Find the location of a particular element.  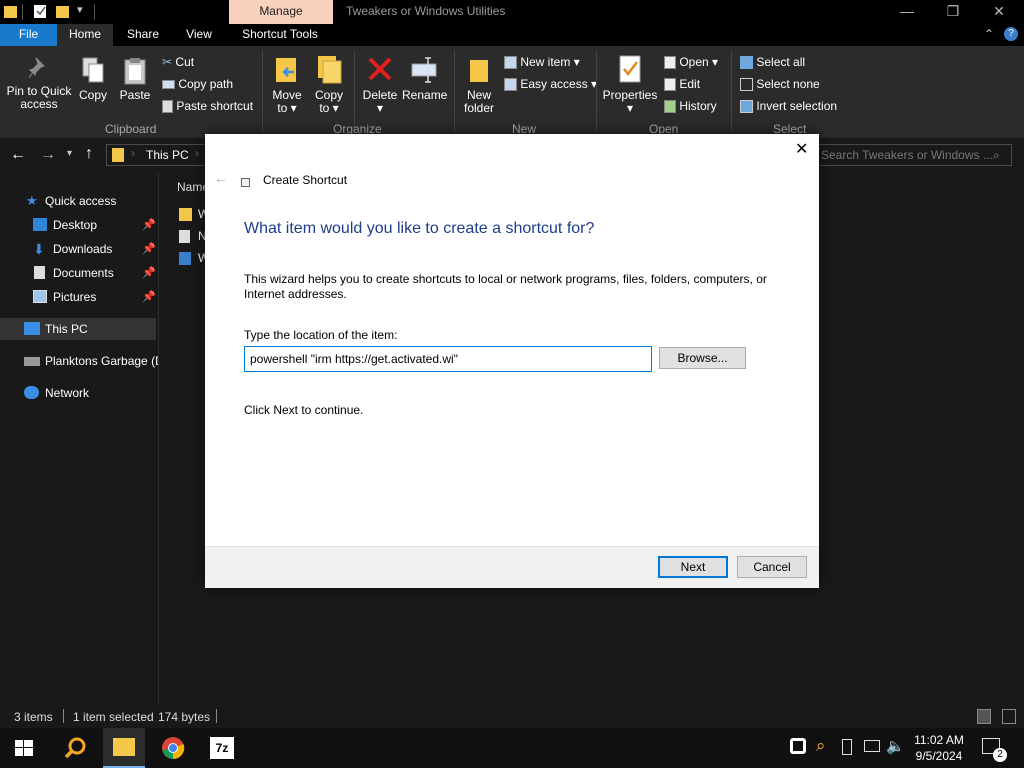

new-folder-quick-icon is located at coordinates (62, 11).